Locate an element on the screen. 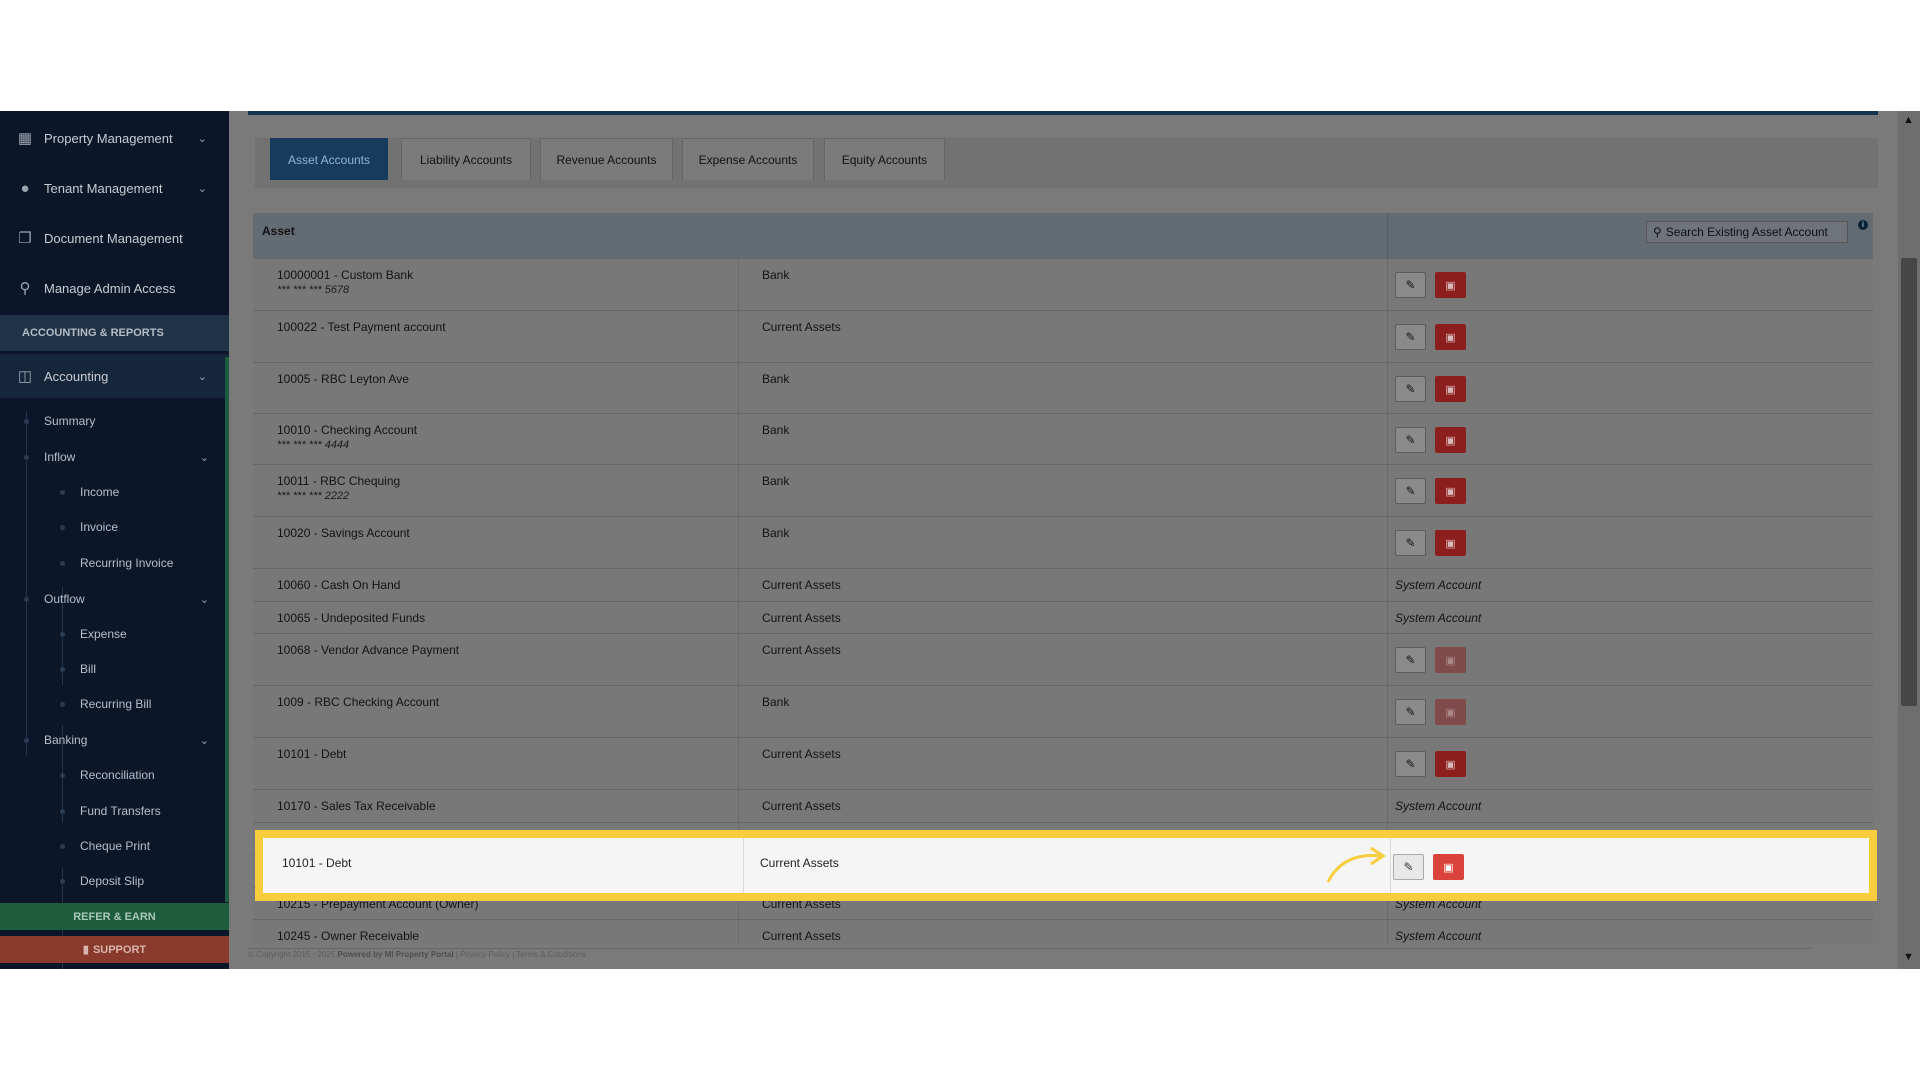  sidebar-sub-fund-transfers: Fund Transfers is located at coordinates (112, 811).